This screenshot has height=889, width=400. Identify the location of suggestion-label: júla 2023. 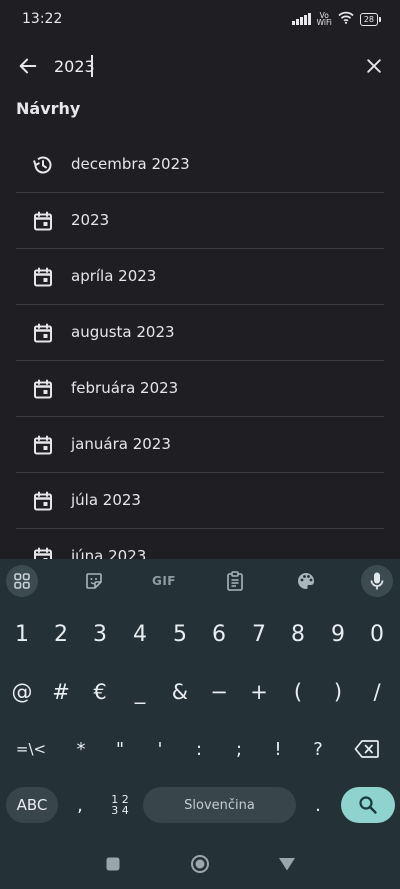
(106, 500).